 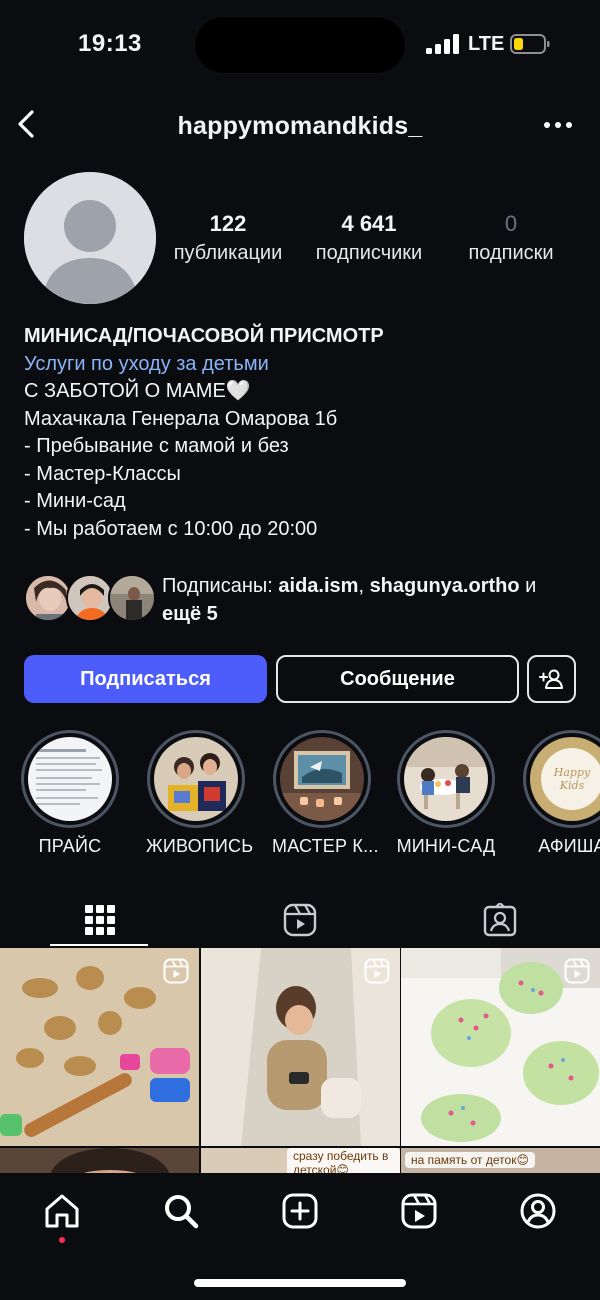 What do you see at coordinates (300, 1283) in the screenshot?
I see `home-indicator` at bounding box center [300, 1283].